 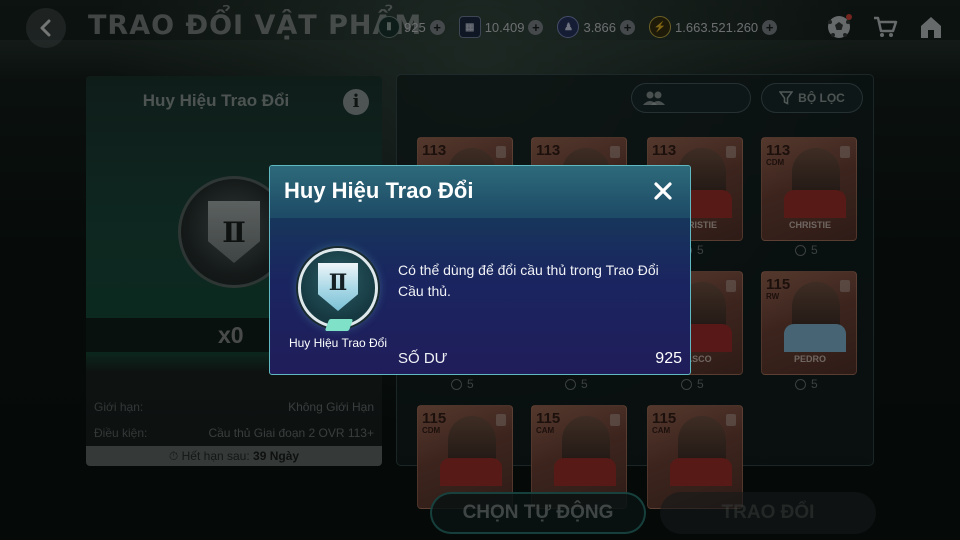 I want to click on badge-label: Huy Hiệu Trao Đổi, so click(x=338, y=343).